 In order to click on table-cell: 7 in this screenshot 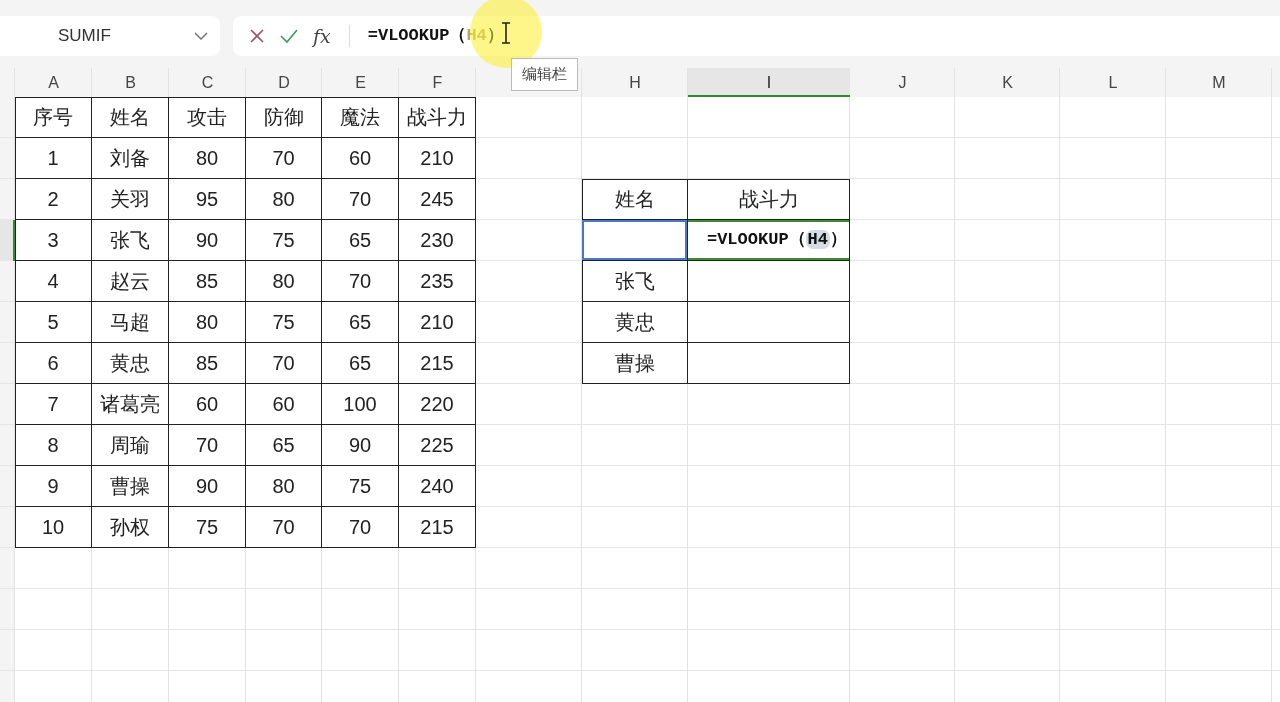, I will do `click(53, 404)`.